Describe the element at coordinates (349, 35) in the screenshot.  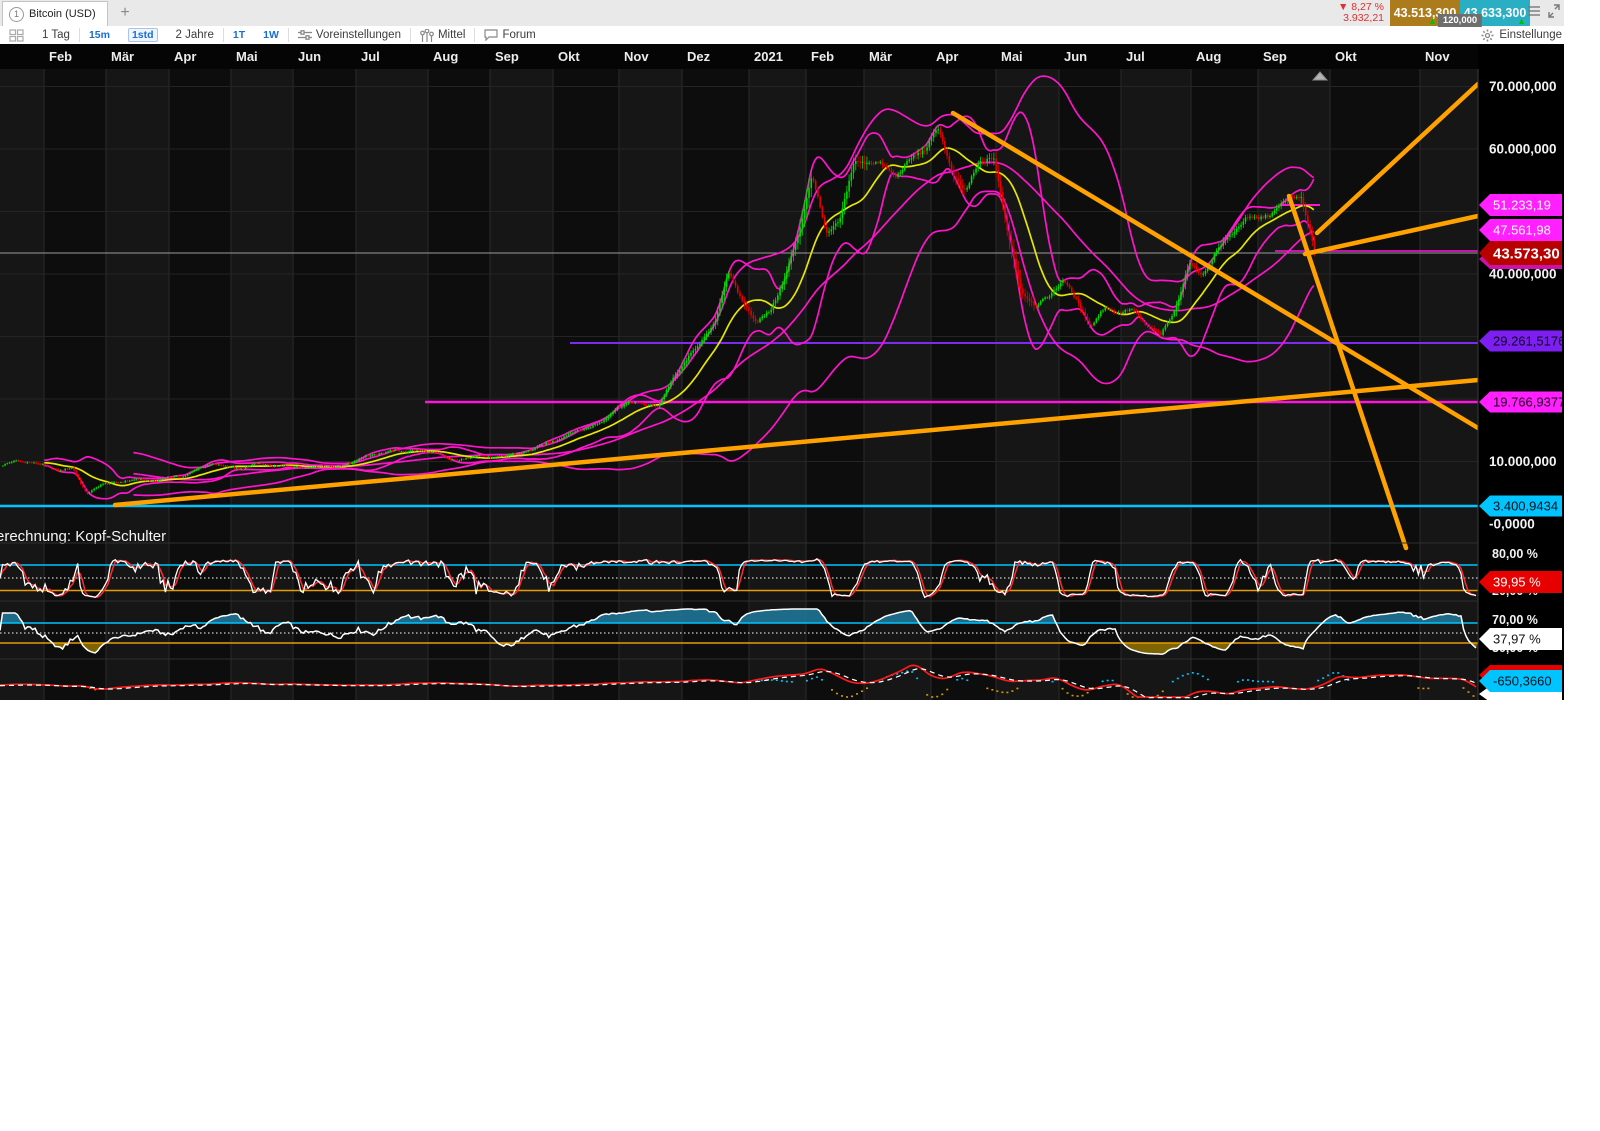
I see `presets-button: Voreinstellungen` at that location.